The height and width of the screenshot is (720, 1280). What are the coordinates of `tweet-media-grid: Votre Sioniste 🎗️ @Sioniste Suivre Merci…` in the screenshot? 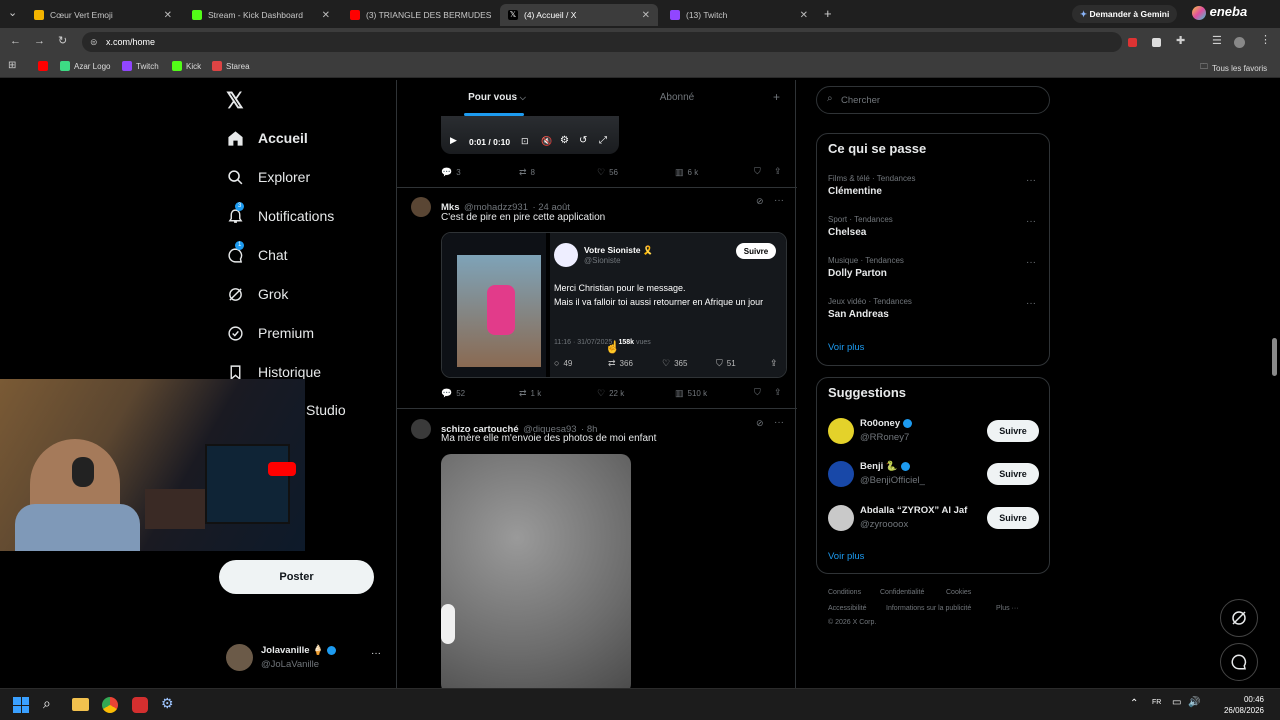 It's located at (614, 305).